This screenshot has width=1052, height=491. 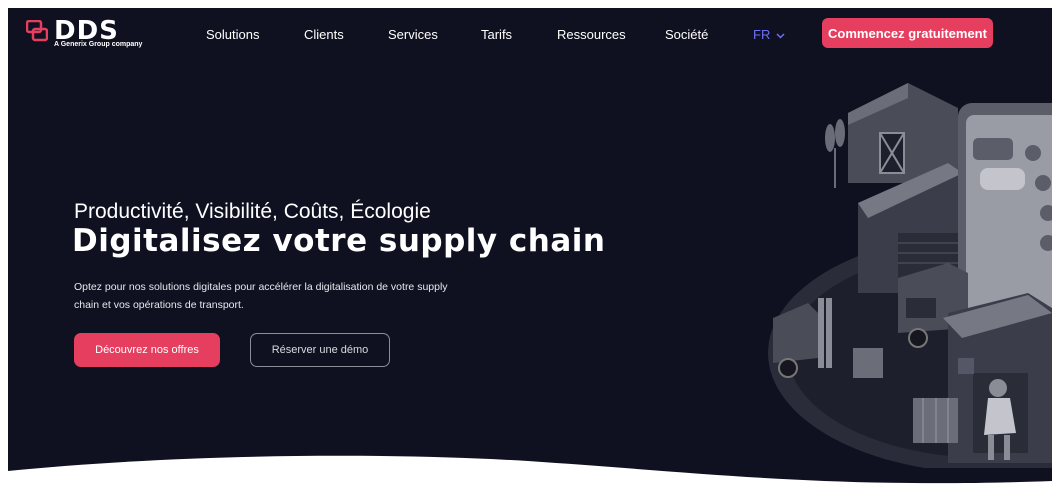 What do you see at coordinates (686, 34) in the screenshot?
I see `nav-item-societe: Société` at bounding box center [686, 34].